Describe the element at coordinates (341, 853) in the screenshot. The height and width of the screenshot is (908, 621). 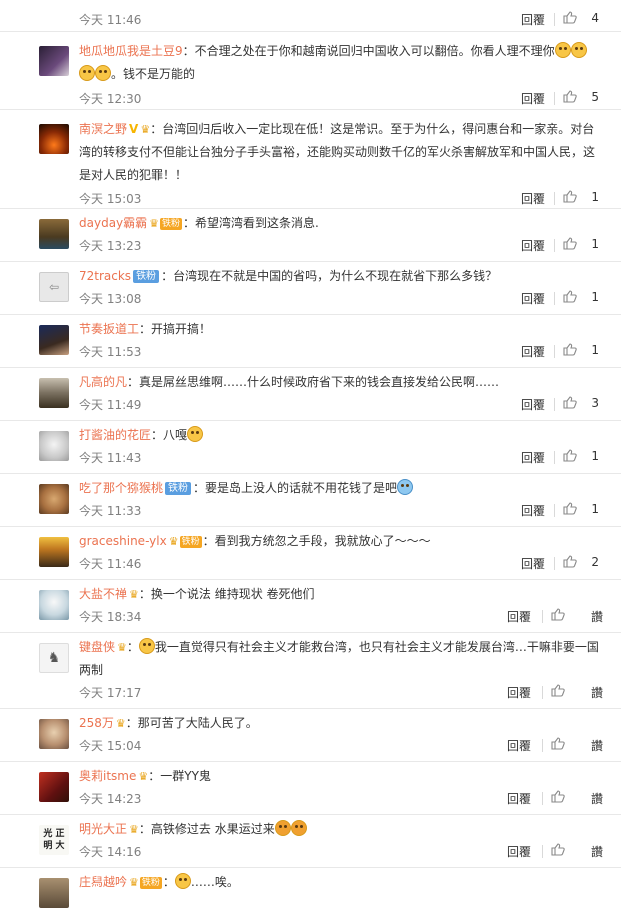
I see `comment-meta: 今天 14:16 回覆 讚` at that location.